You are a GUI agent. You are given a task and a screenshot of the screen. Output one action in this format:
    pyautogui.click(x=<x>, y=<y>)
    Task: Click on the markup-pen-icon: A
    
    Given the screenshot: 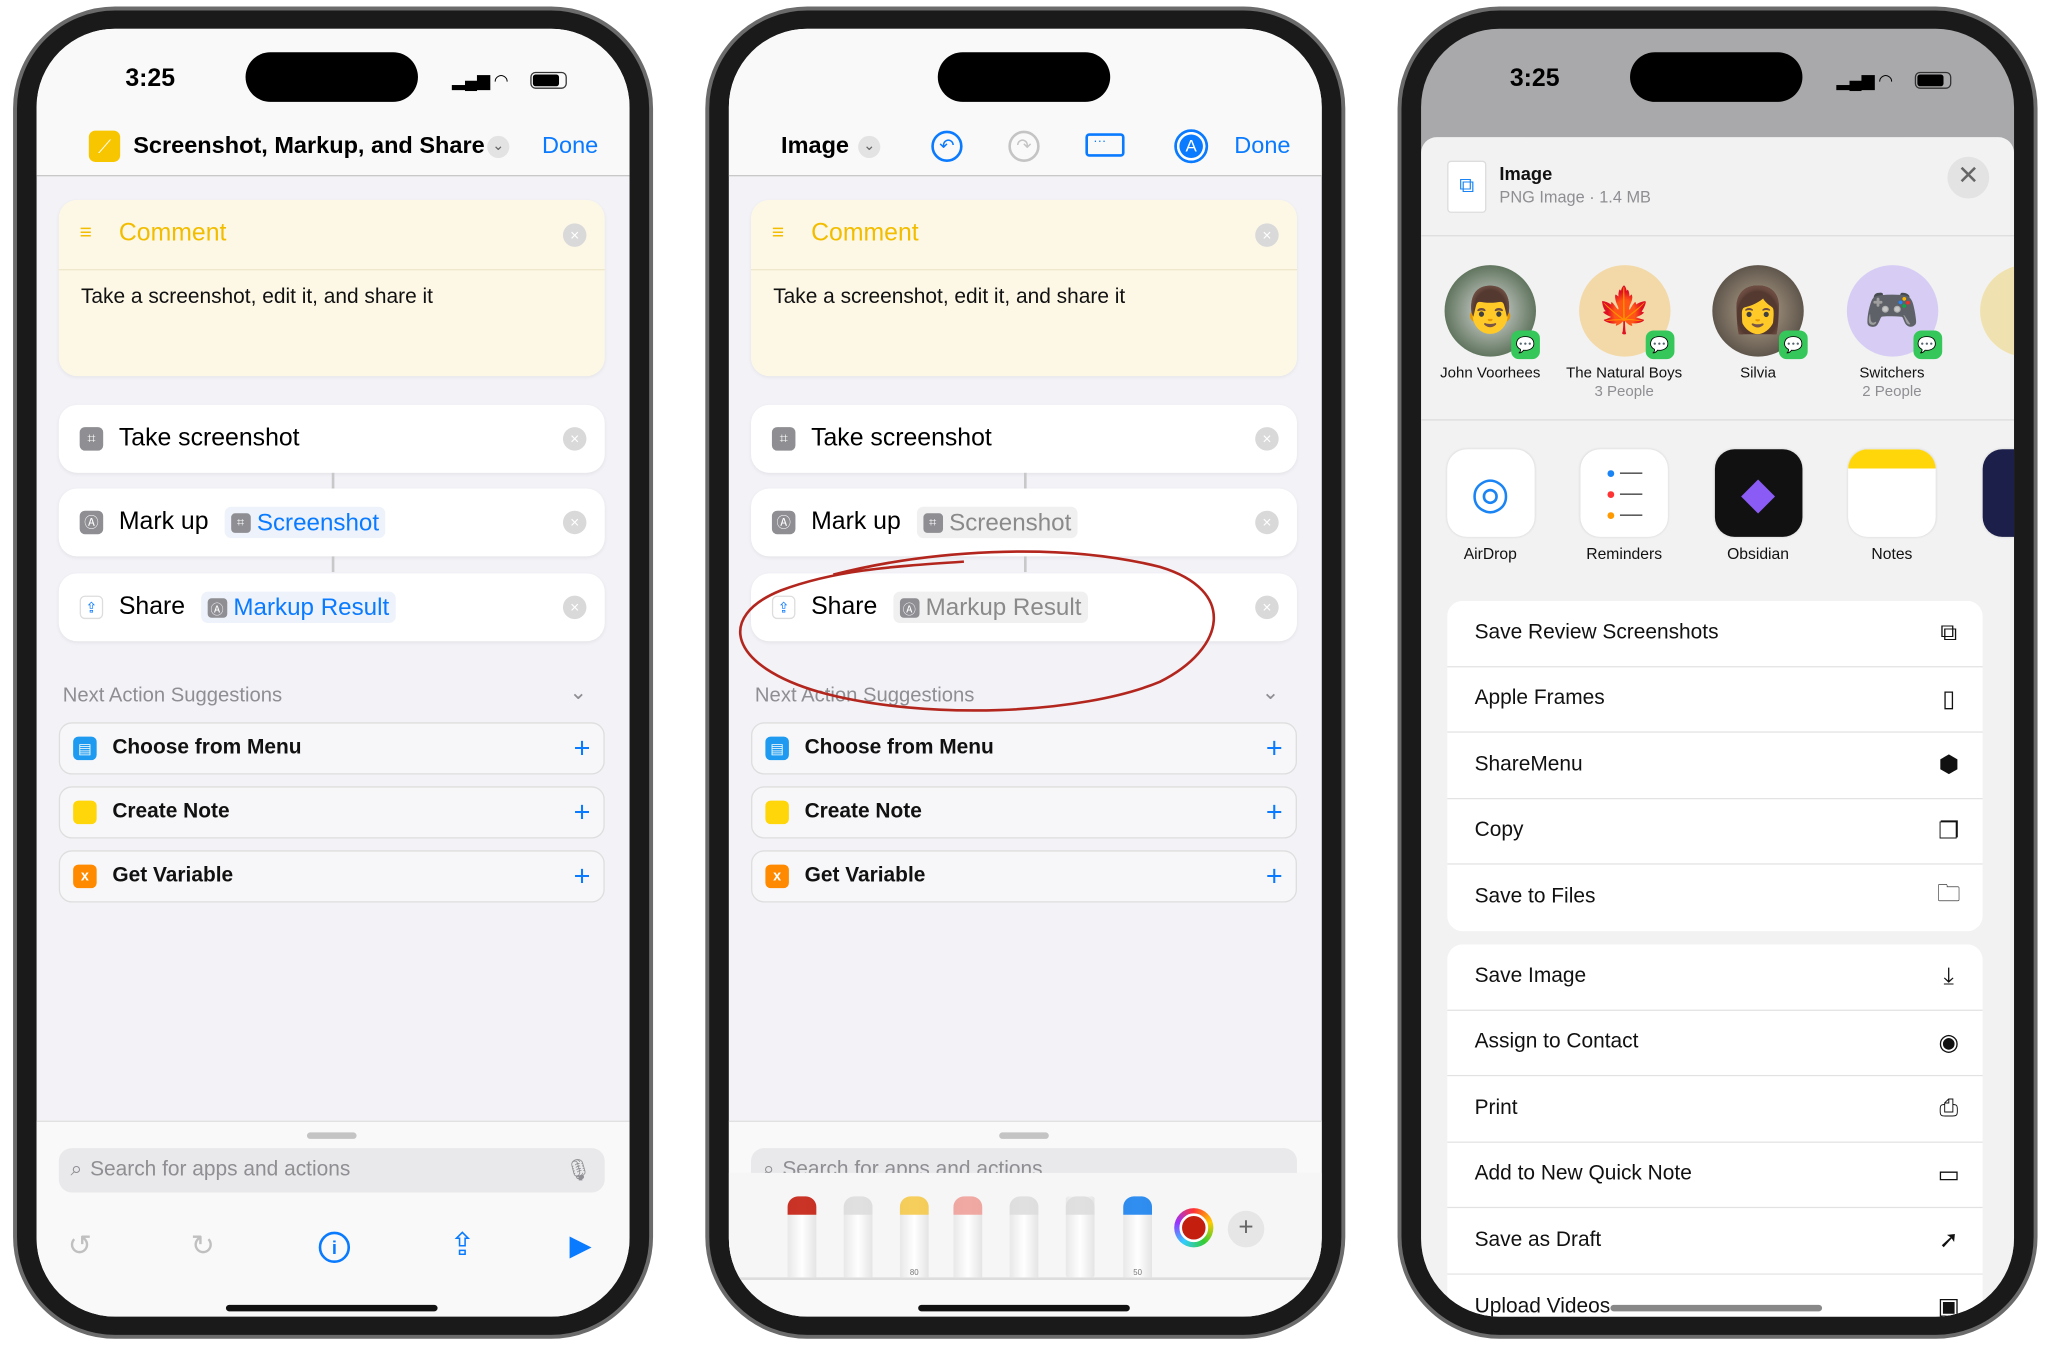 What is the action you would take?
    pyautogui.click(x=1191, y=146)
    